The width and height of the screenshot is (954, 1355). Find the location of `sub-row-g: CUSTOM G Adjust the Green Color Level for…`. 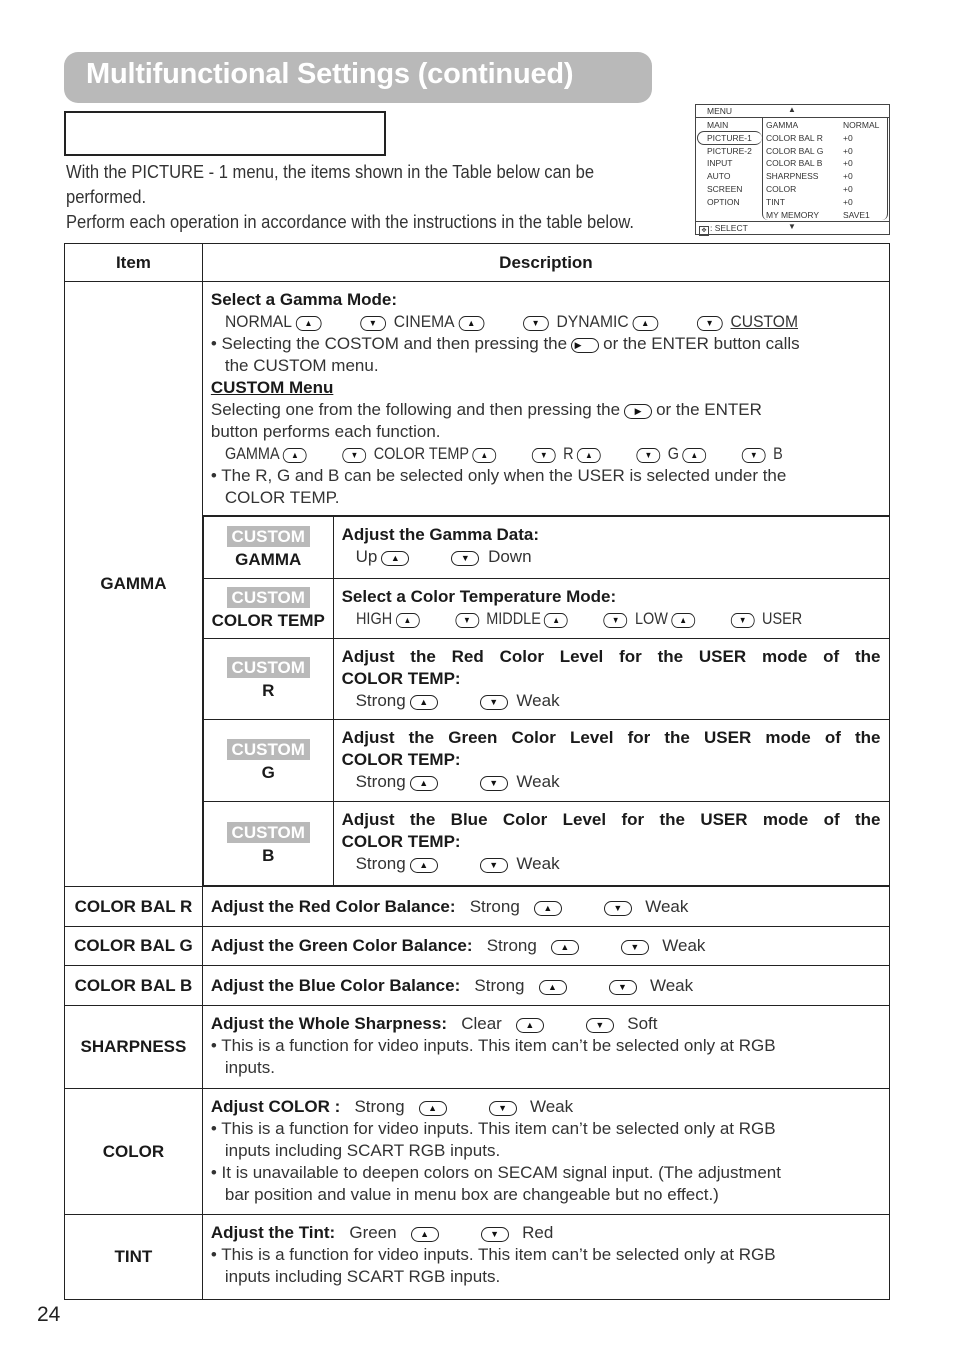

sub-row-g: CUSTOM G Adjust the Green Color Level for… is located at coordinates (546, 760).